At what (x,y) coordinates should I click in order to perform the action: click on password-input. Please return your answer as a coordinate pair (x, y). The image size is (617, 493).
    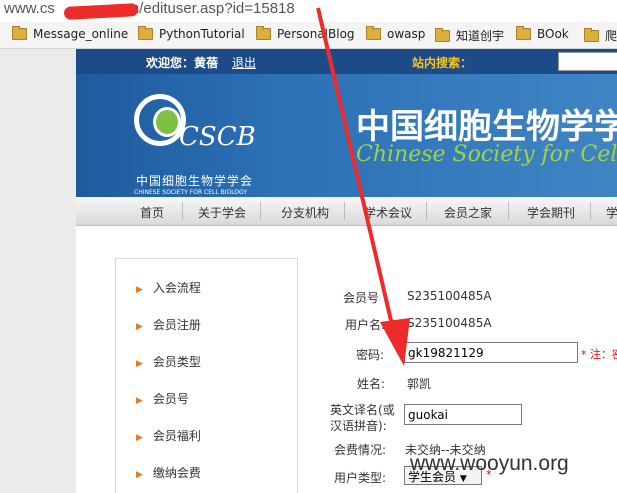
    Looking at the image, I should click on (491, 352).